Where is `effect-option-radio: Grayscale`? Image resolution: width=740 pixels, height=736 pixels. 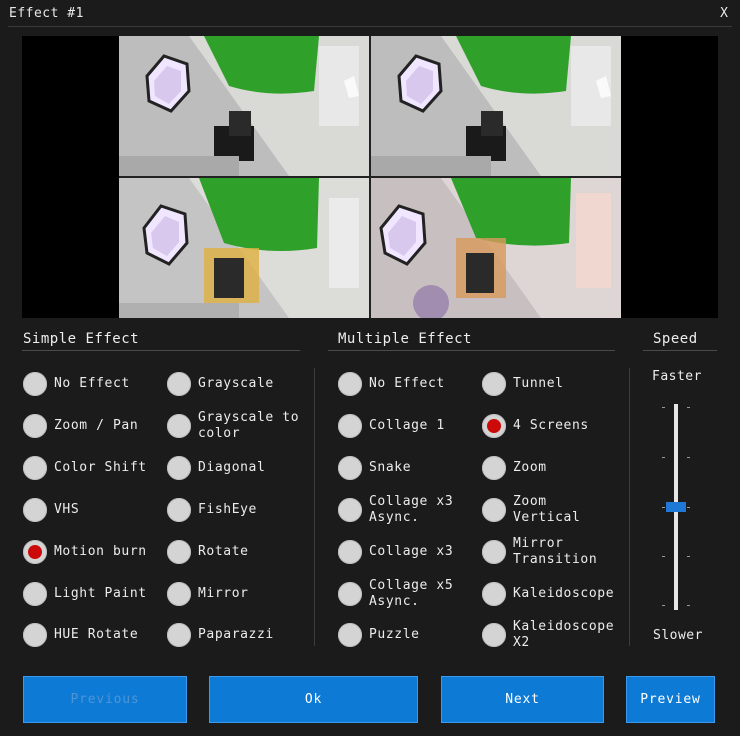
effect-option-radio: Grayscale is located at coordinates (220, 384).